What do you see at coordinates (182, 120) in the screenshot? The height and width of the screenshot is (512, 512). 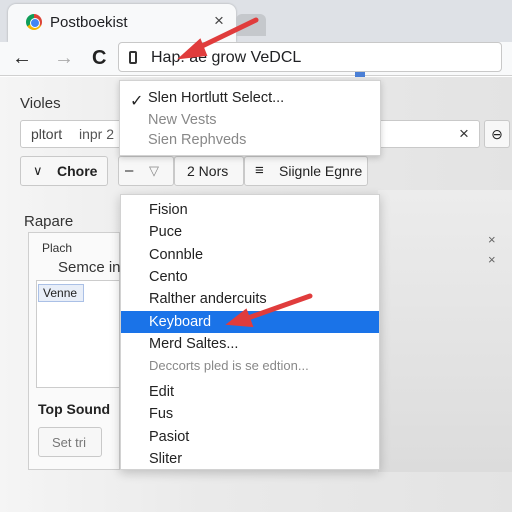 I see `menu-item-label: New Vests` at bounding box center [182, 120].